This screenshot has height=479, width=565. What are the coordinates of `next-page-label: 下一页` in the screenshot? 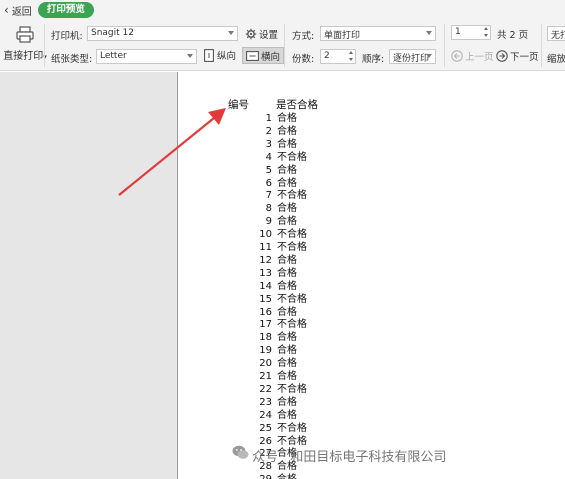 It's located at (524, 57).